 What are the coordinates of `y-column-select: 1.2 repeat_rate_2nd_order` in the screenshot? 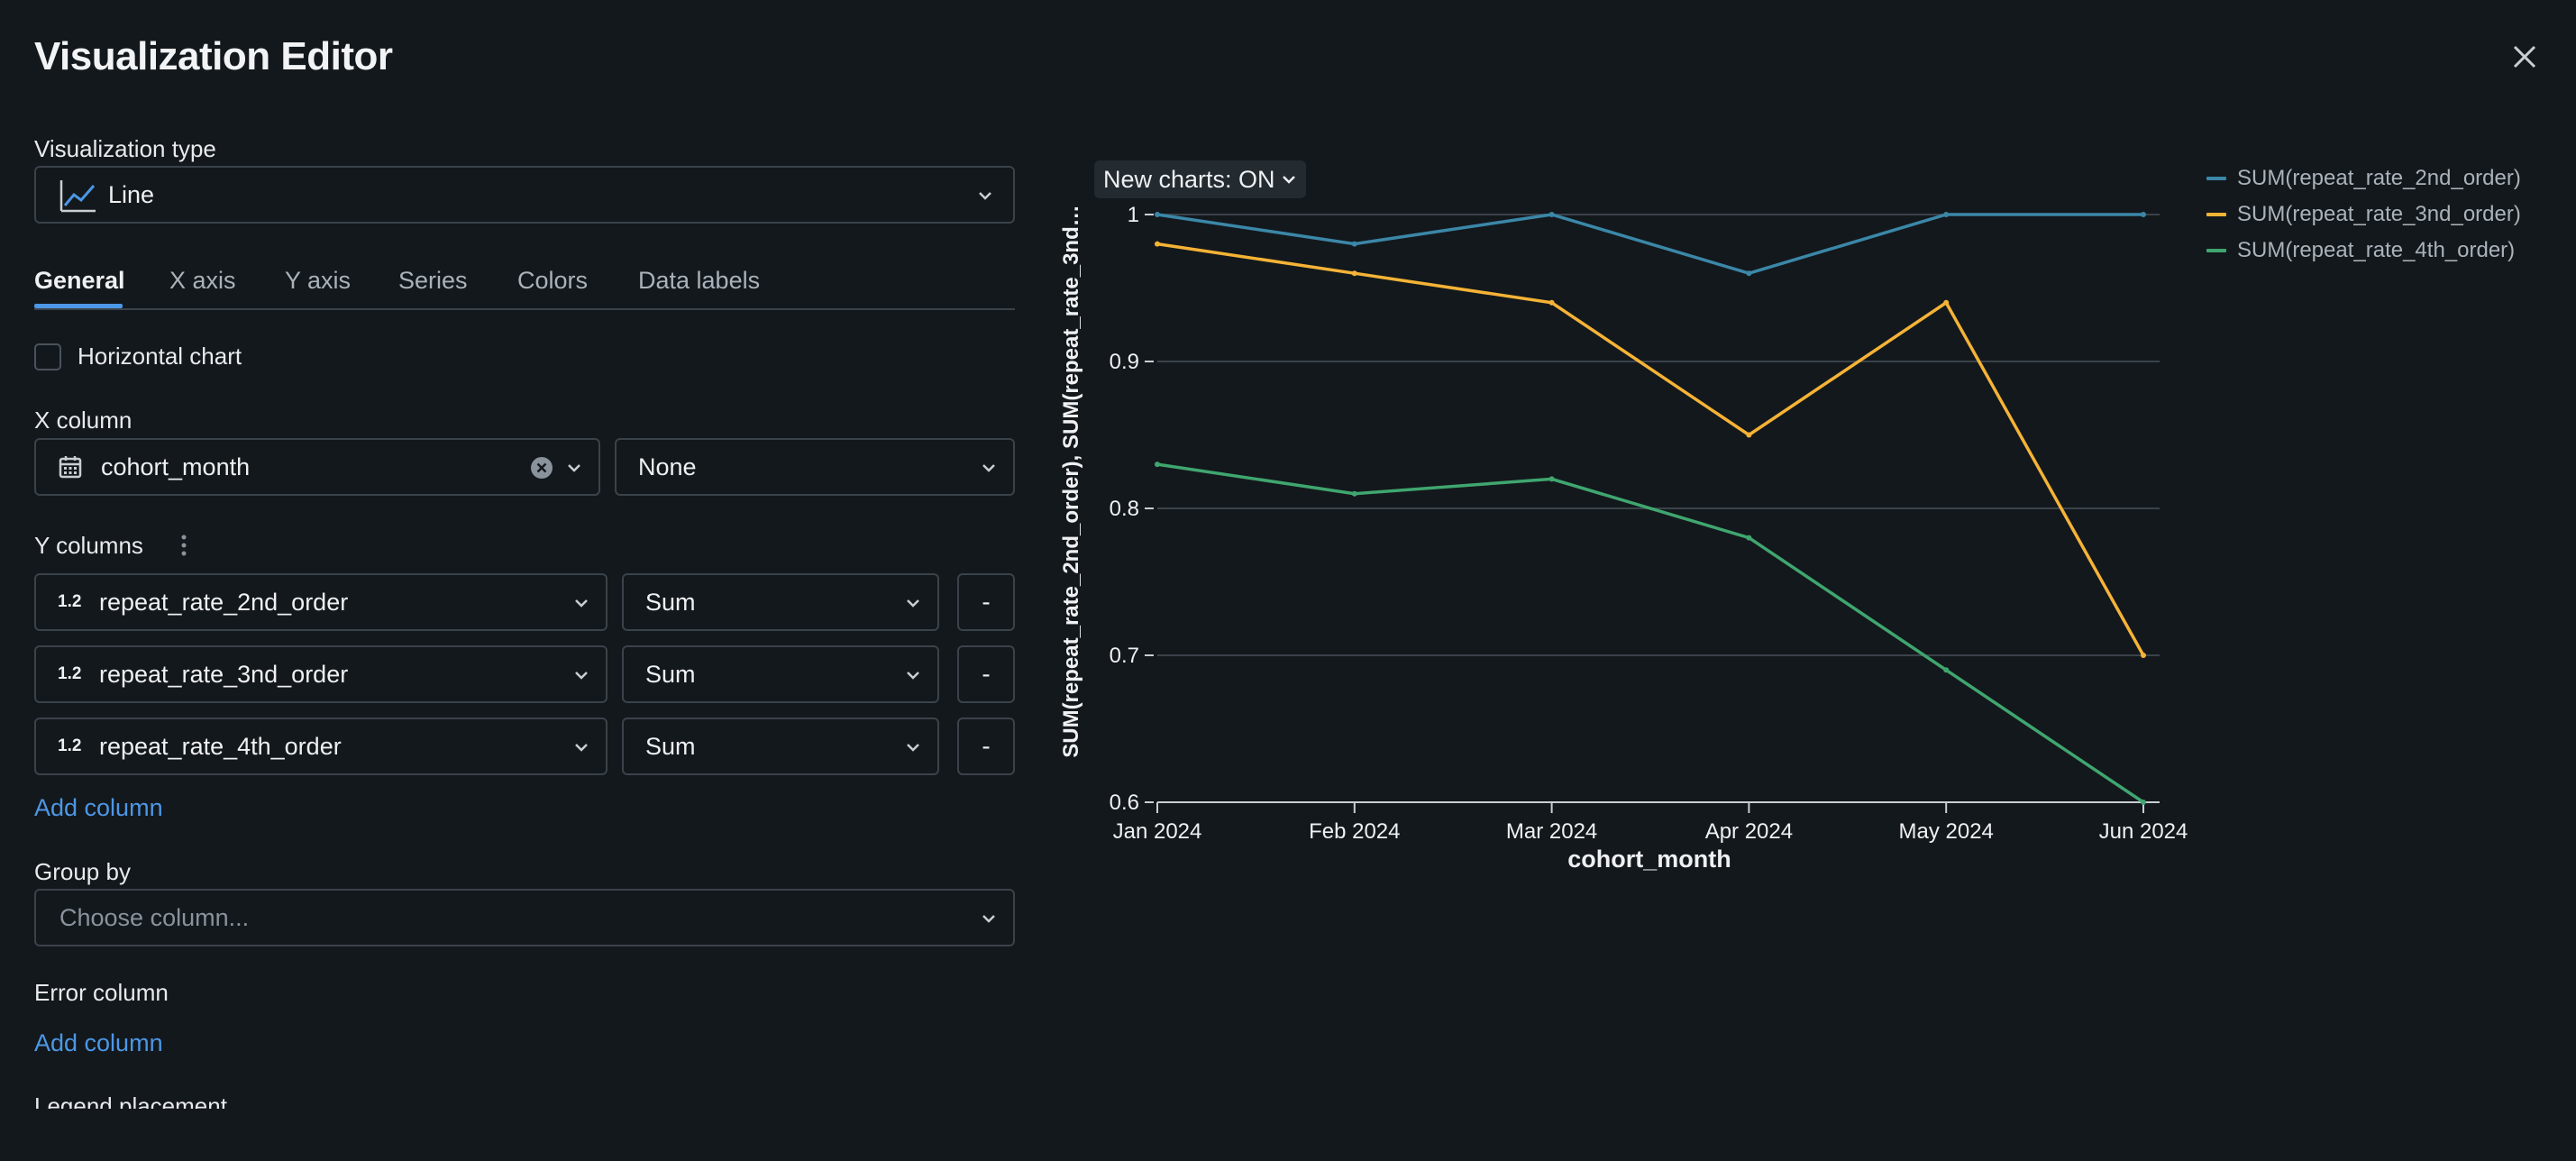 It's located at (320, 602).